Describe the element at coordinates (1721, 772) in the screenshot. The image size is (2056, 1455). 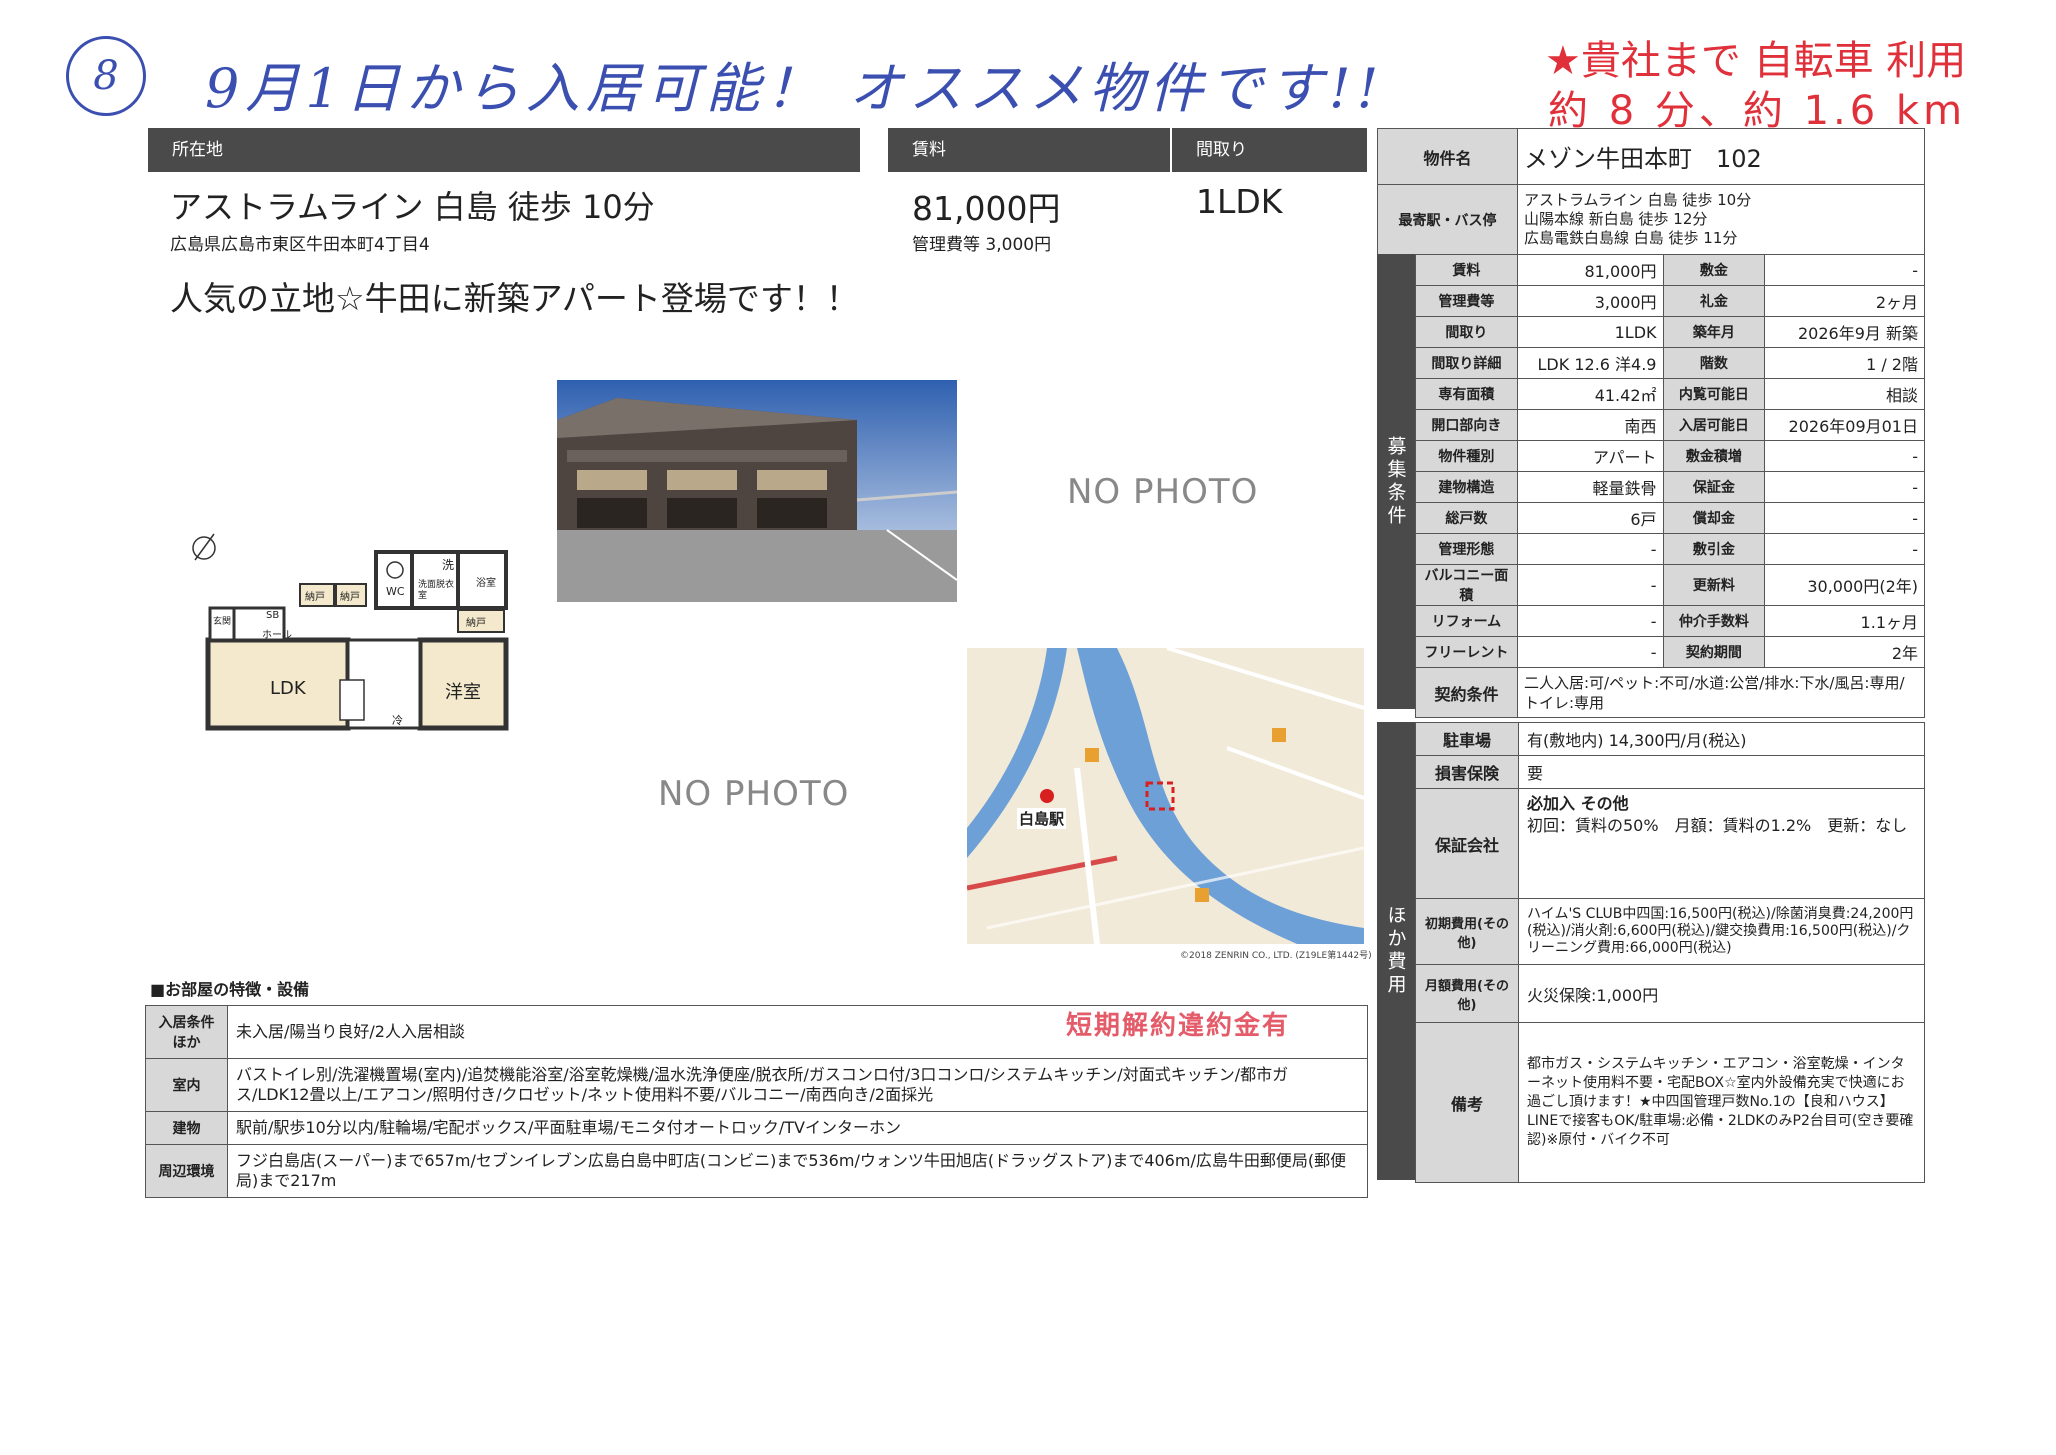
I see `insurance-value: 要` at that location.